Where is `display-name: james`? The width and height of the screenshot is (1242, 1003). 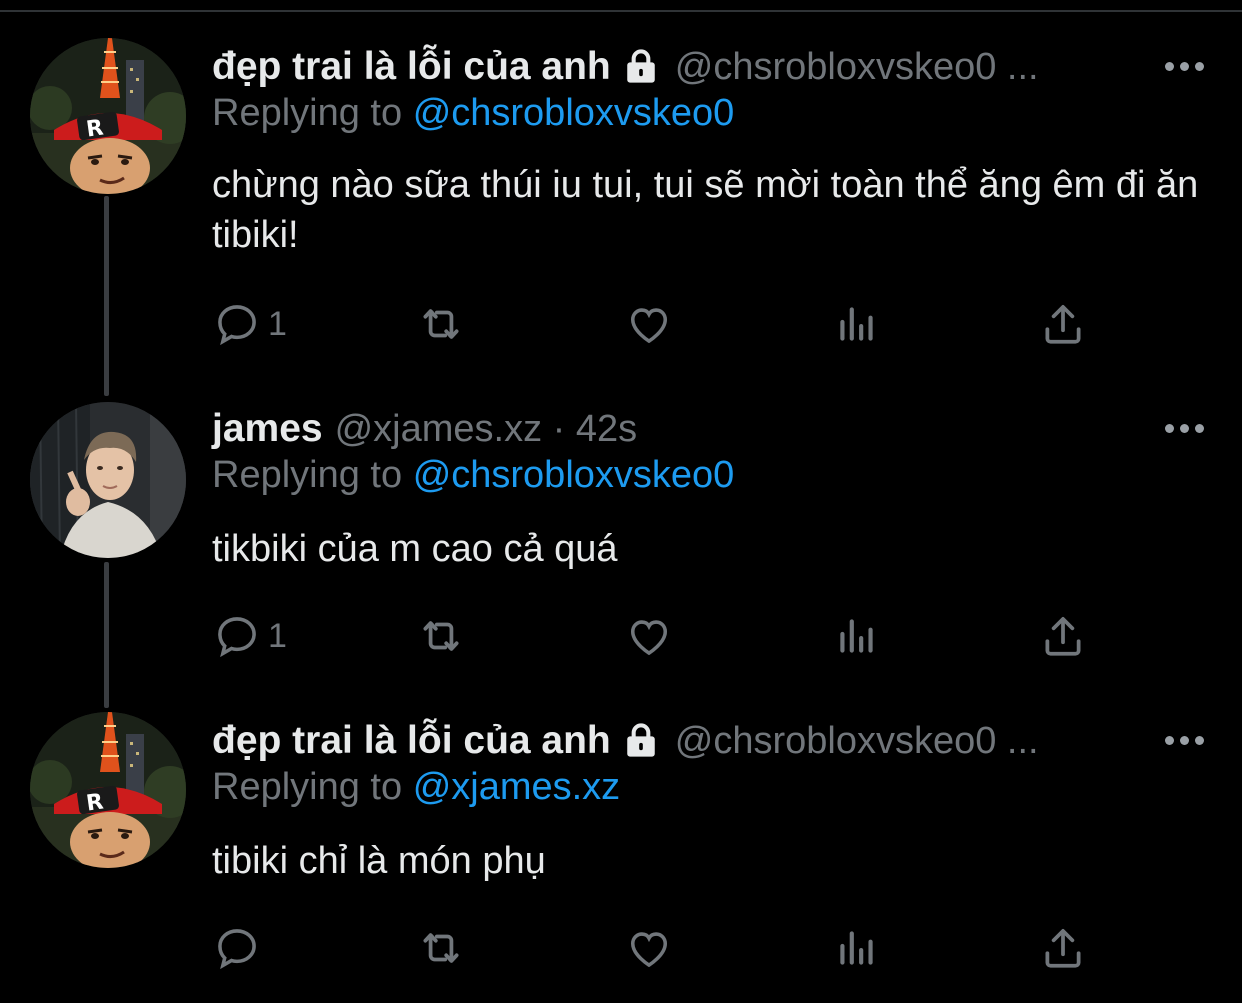
display-name: james is located at coordinates (267, 429).